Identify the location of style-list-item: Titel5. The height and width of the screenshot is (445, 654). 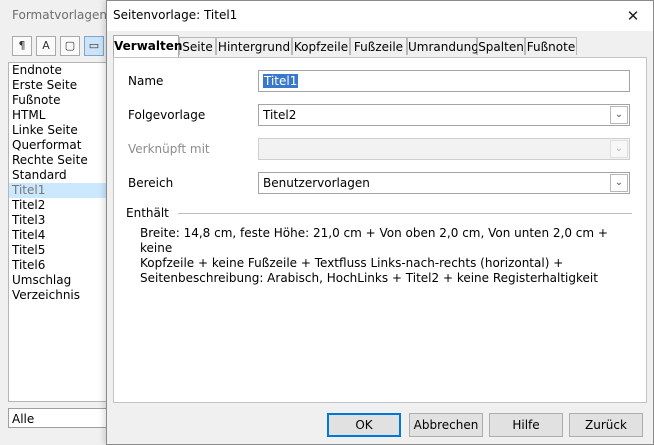
(65, 250).